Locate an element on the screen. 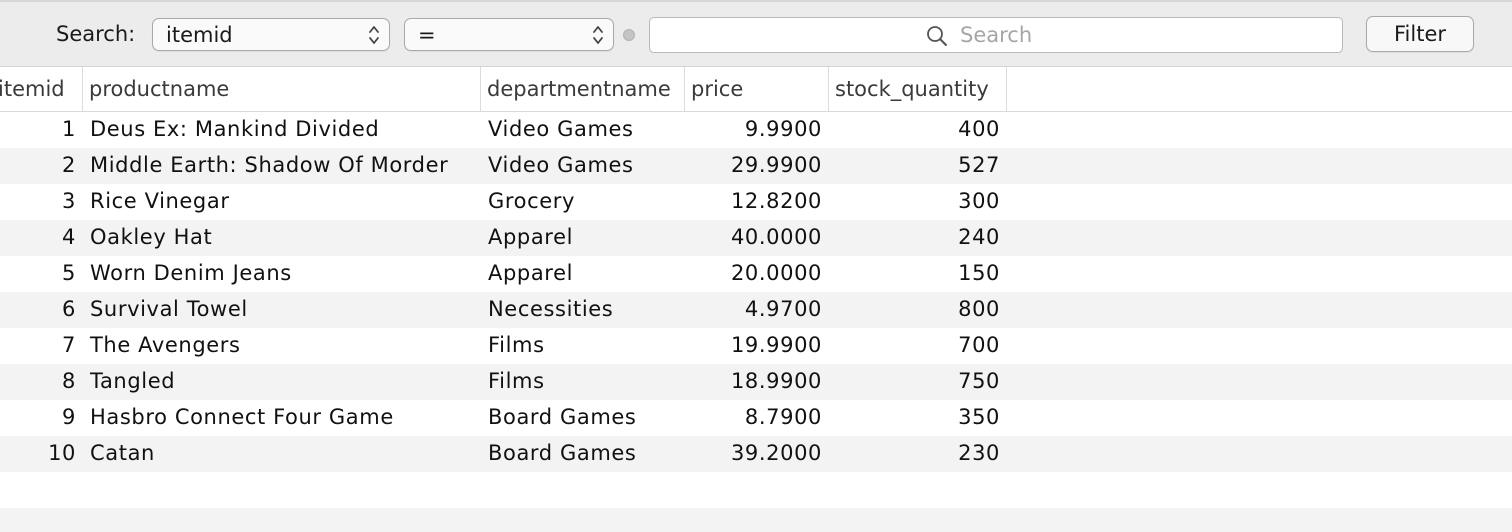  cell-itemid: 1 is located at coordinates (69, 129).